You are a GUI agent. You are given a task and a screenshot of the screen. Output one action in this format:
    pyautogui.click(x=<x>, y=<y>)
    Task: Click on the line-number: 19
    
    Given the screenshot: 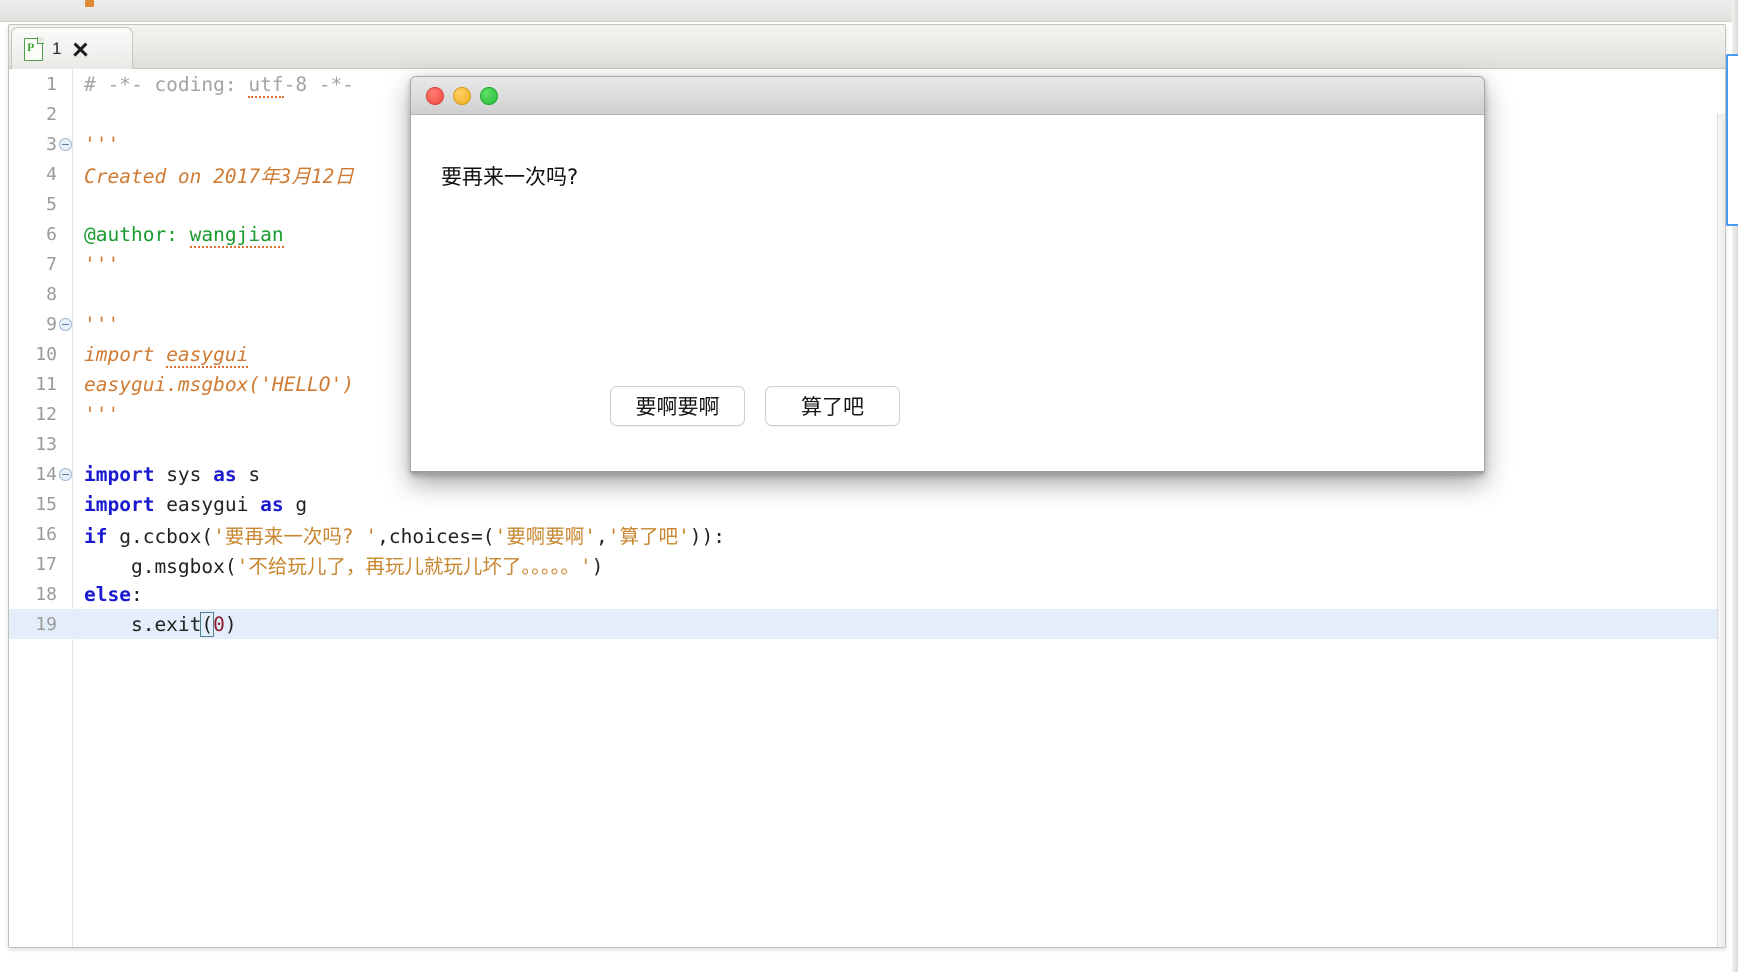 What is the action you would take?
    pyautogui.click(x=46, y=624)
    